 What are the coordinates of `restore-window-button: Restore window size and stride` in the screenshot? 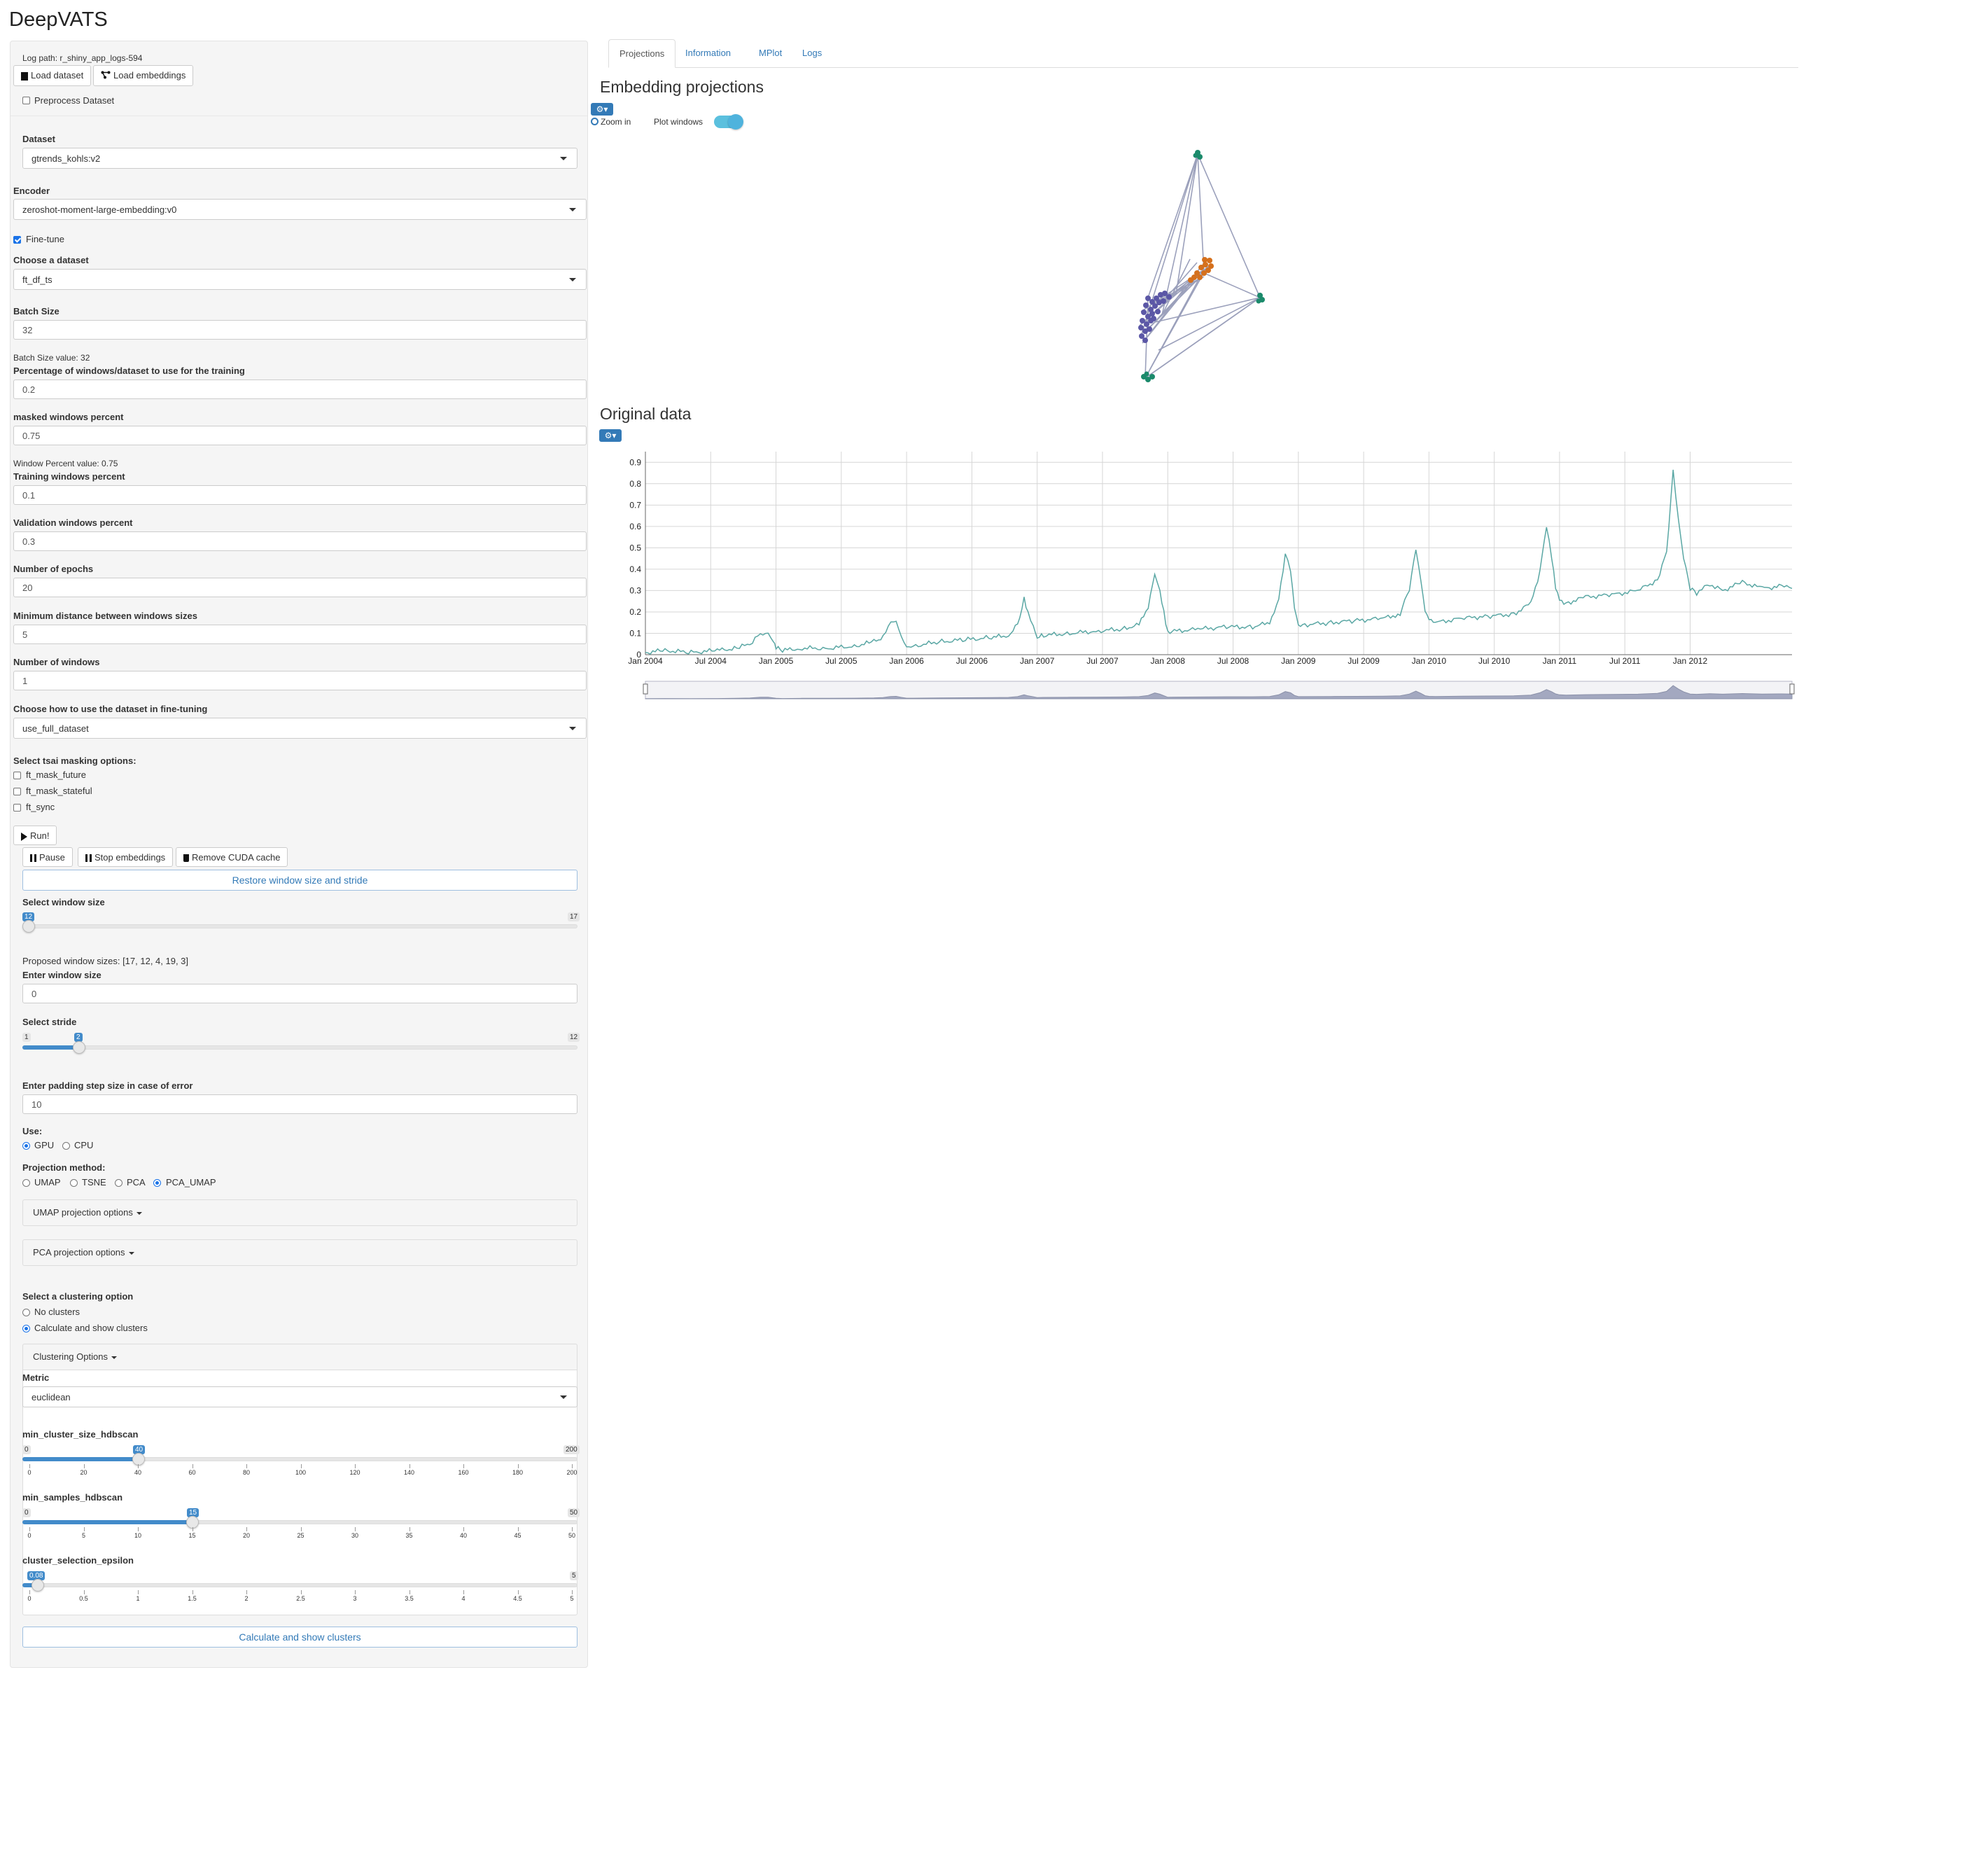 It's located at (300, 880).